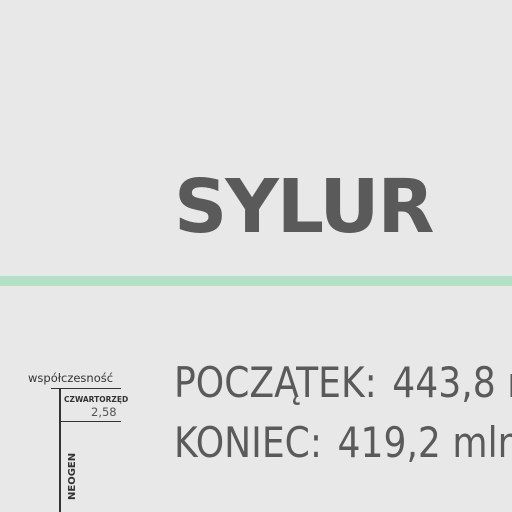  I want to click on timescale-axis, so click(60, 450).